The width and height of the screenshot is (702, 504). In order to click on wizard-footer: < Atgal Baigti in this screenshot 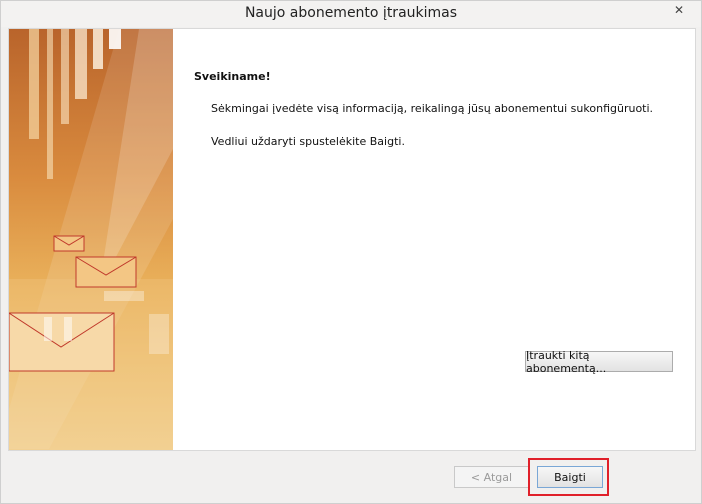, I will do `click(351, 477)`.